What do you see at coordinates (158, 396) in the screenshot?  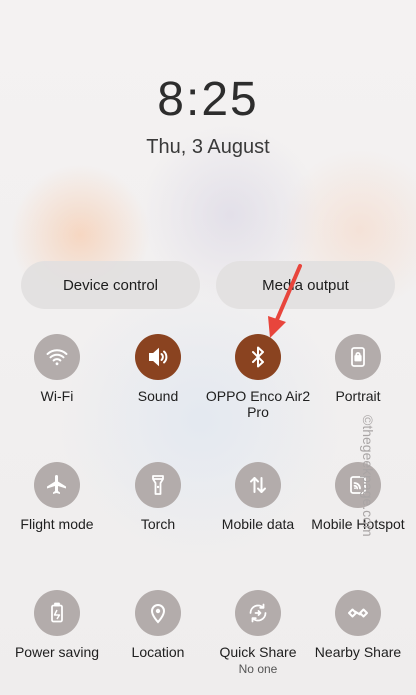 I see `tile-label: Sound` at bounding box center [158, 396].